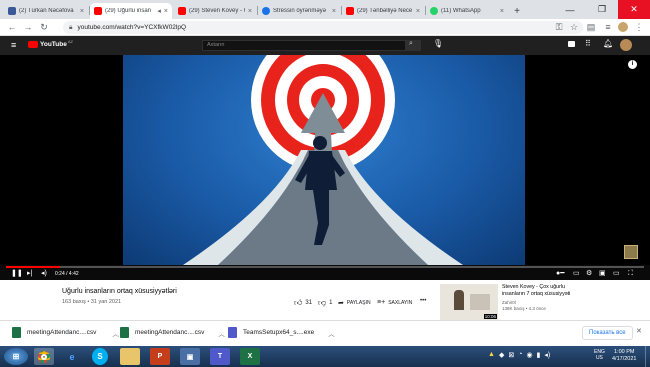 The height and width of the screenshot is (367, 650). I want to click on show-desktop-button, so click(647, 356).